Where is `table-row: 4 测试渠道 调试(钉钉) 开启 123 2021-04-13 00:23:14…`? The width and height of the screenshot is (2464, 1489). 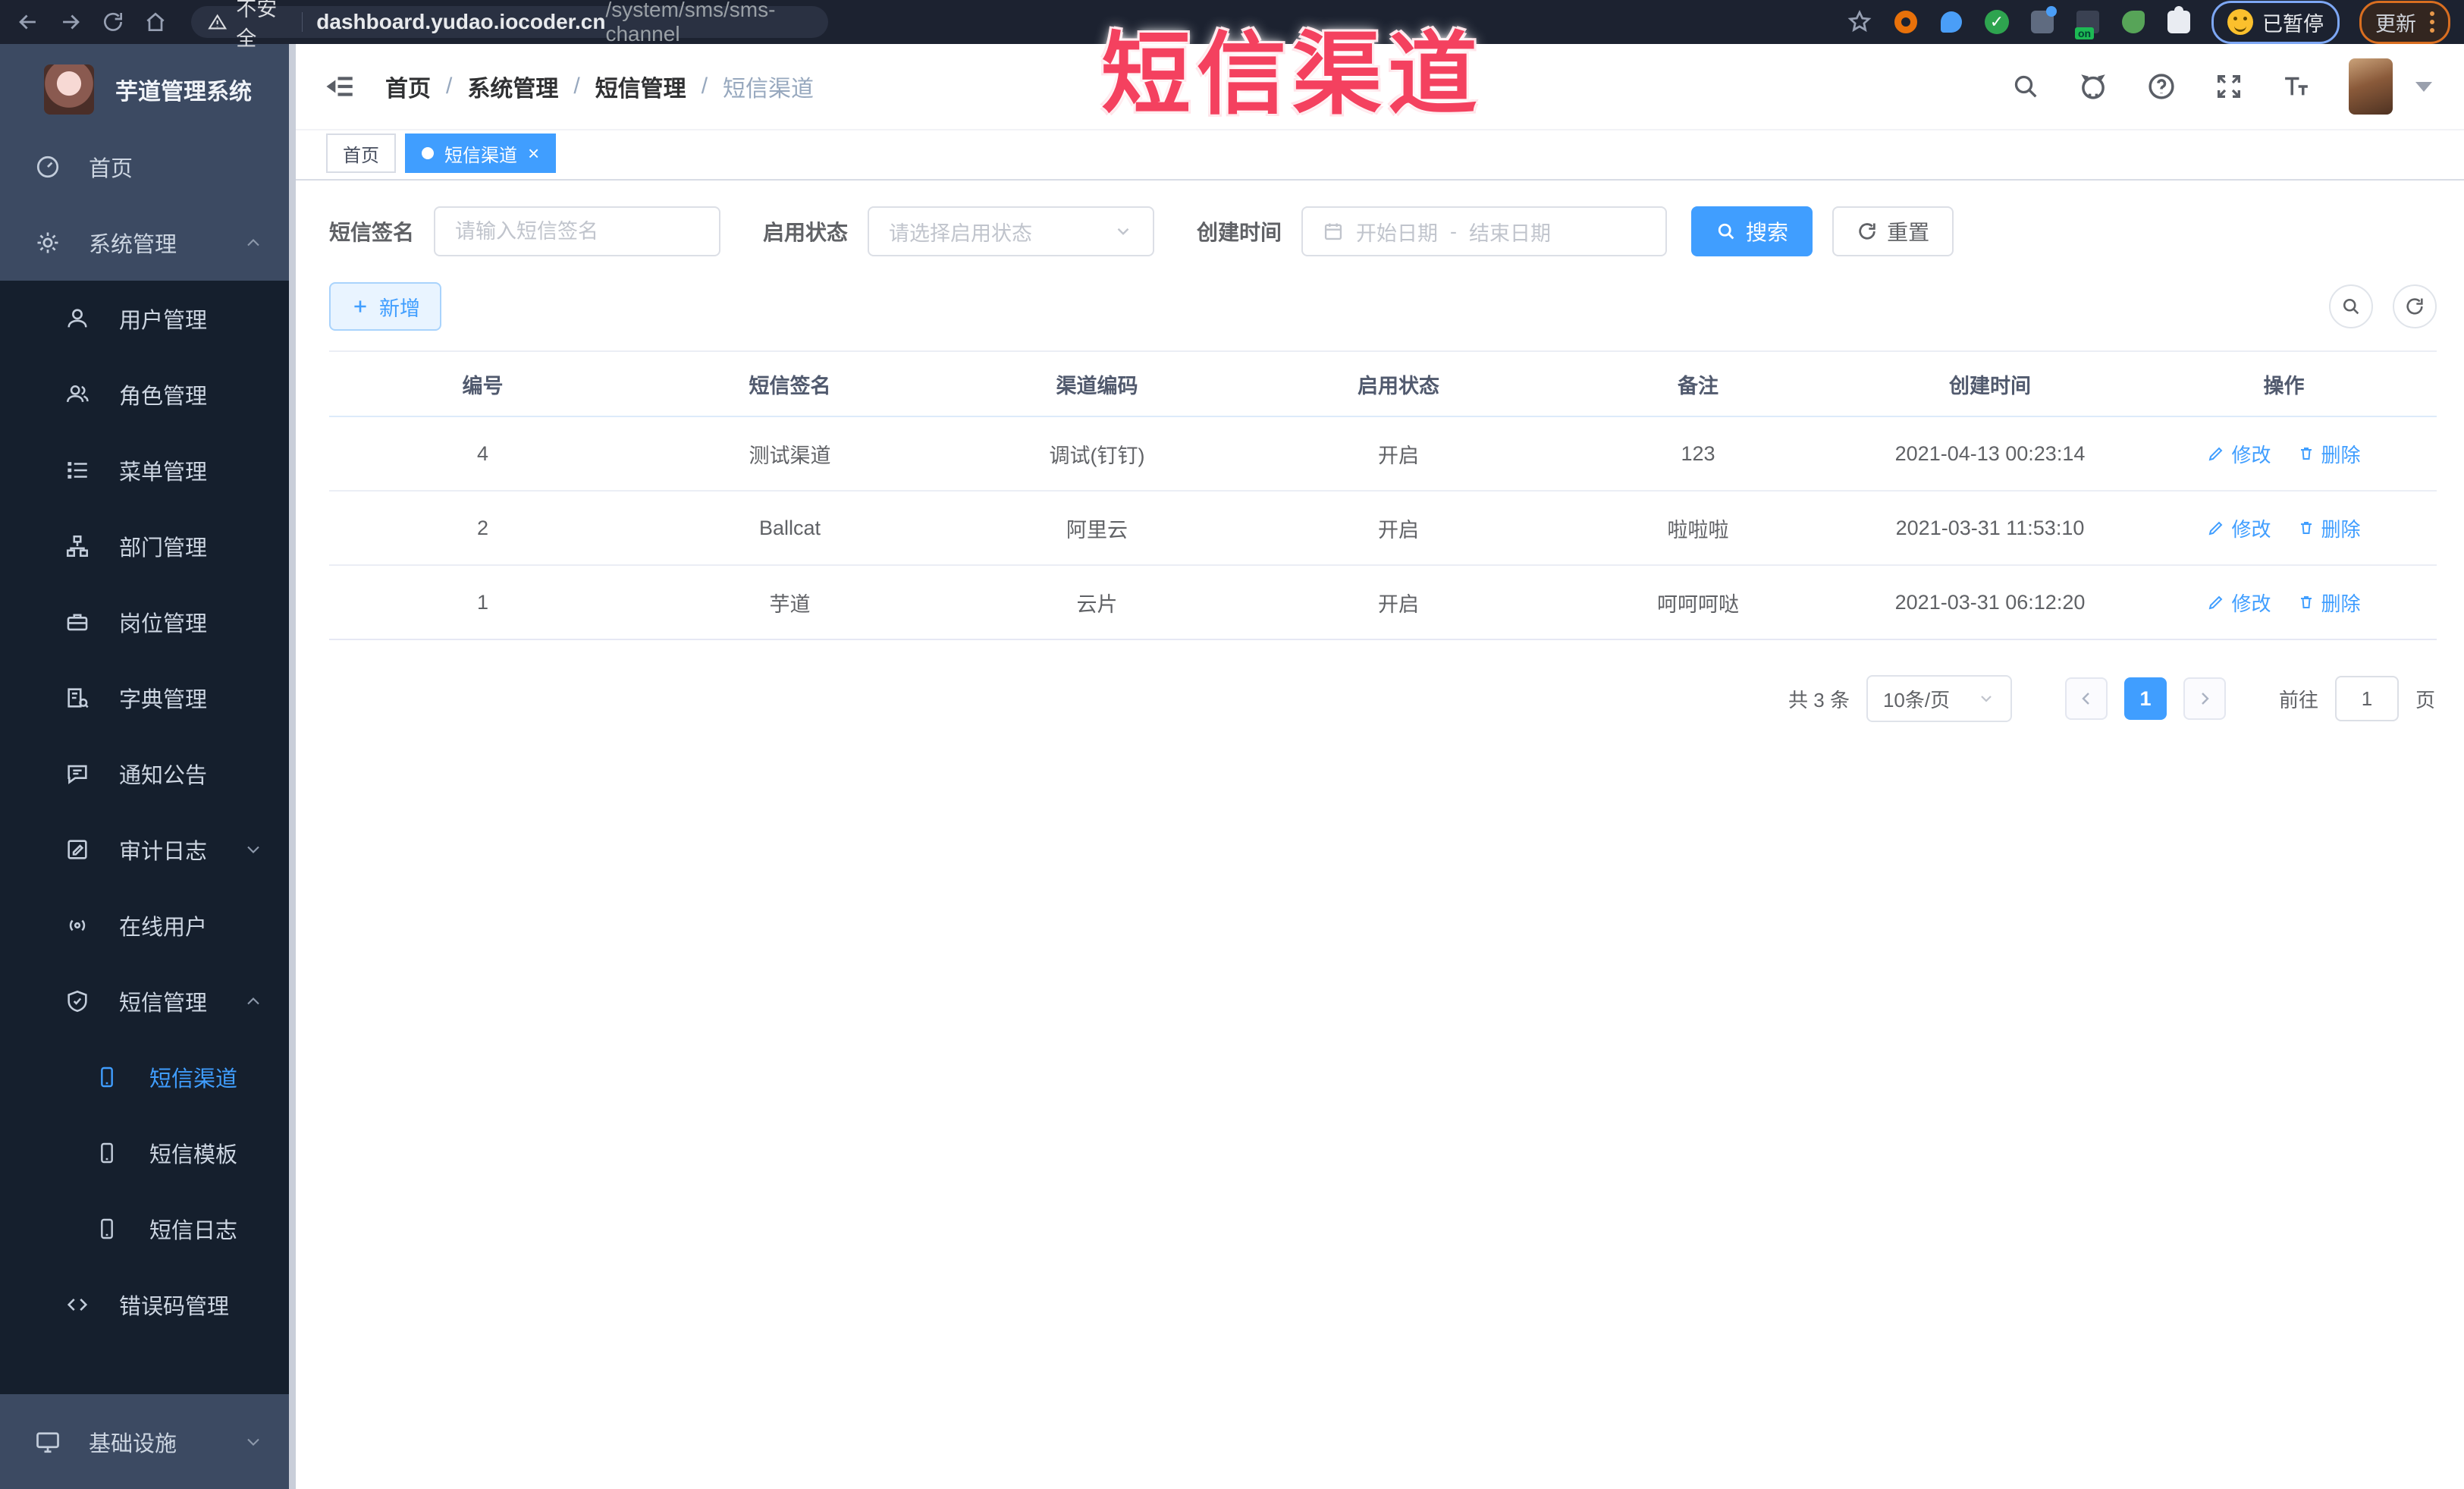
table-row: 4 测试渠道 调试(钉钉) 开启 123 2021-04-13 00:23:14… is located at coordinates (1383, 454).